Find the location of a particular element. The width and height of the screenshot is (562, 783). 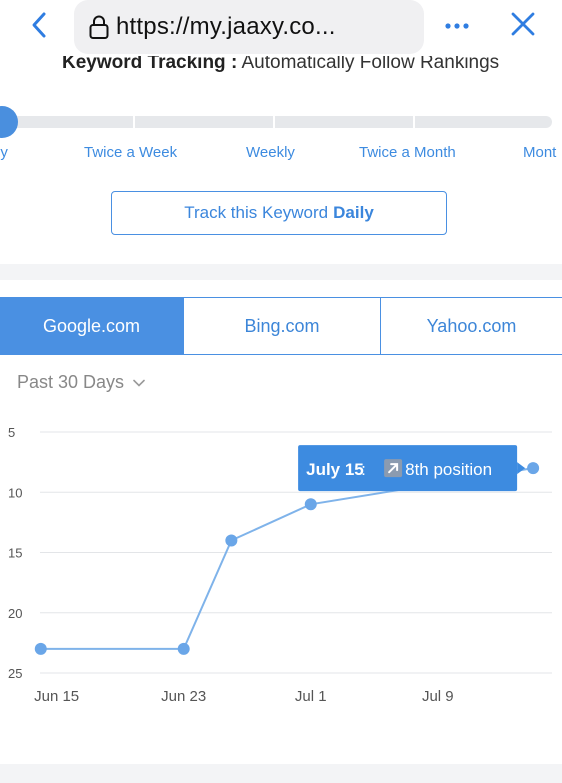

chevron-left-icon is located at coordinates (41, 25).